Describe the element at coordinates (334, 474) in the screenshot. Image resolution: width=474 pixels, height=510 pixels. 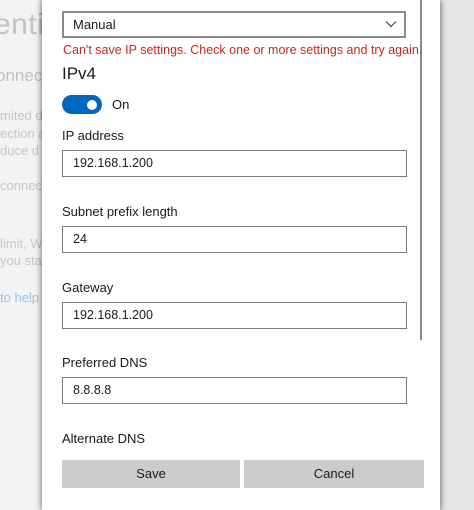
I see `cancel-button: Cancel` at that location.